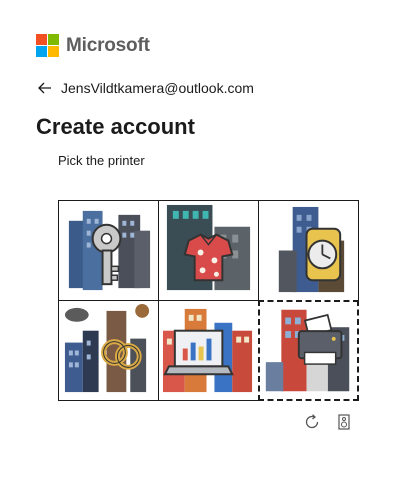 This screenshot has height=494, width=417. I want to click on page-title: Create account, so click(115, 126).